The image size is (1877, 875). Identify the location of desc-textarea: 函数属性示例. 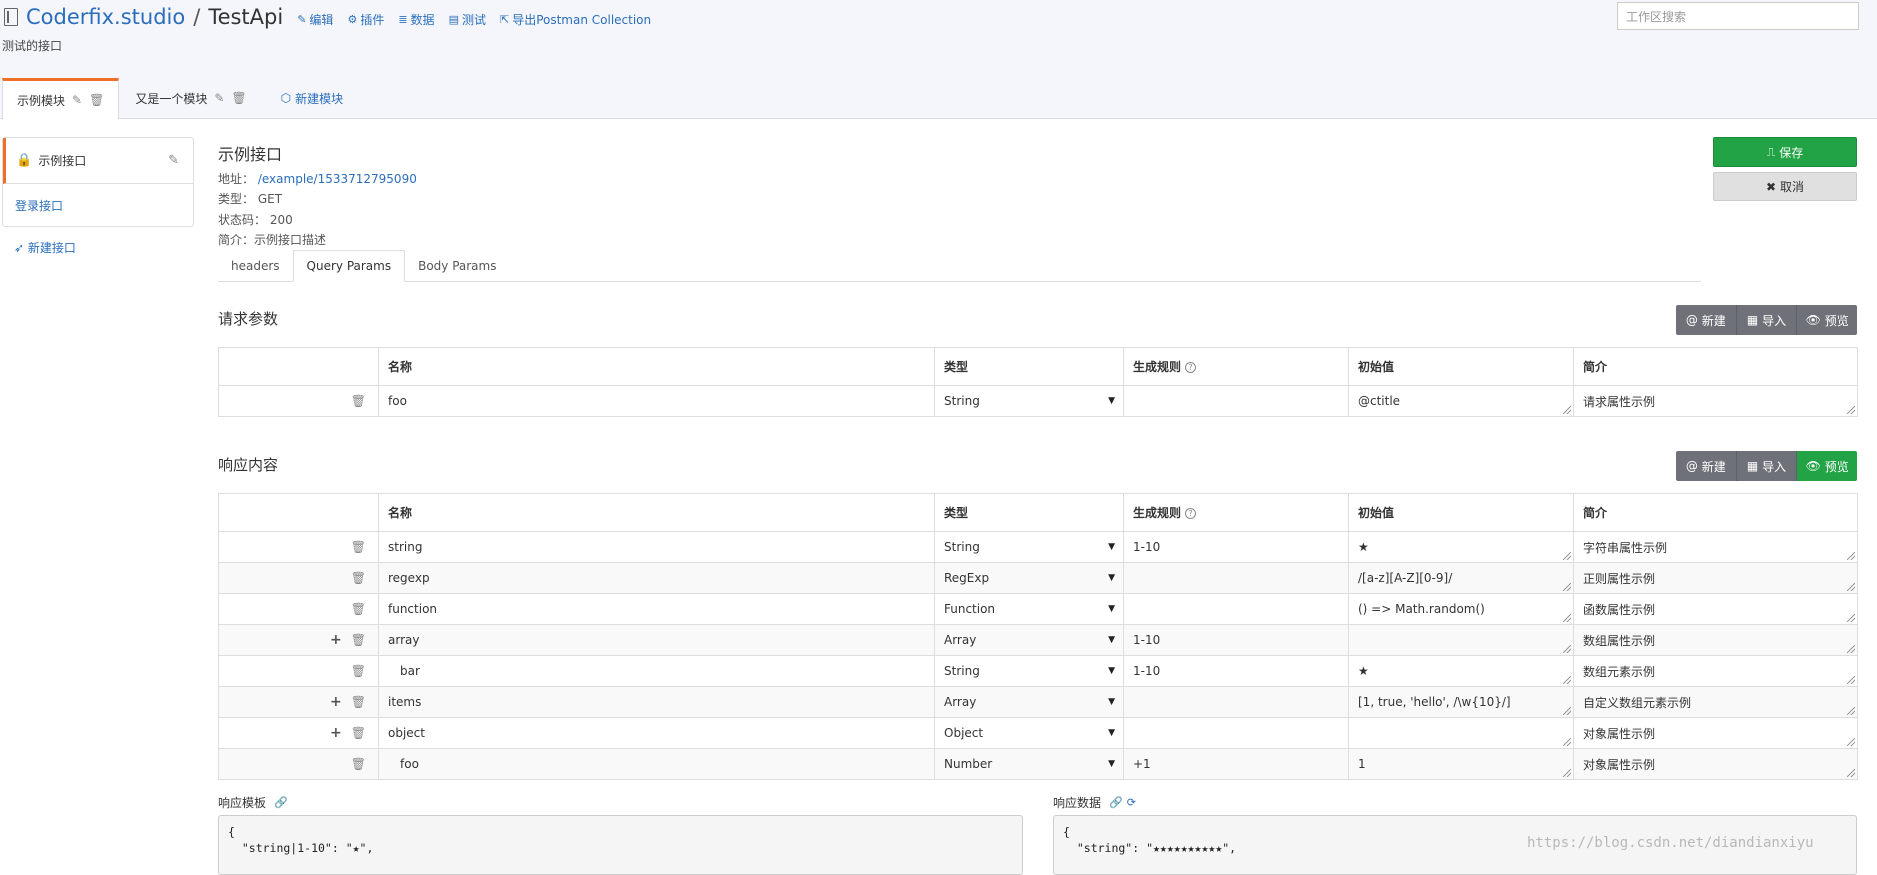
(1715, 609).